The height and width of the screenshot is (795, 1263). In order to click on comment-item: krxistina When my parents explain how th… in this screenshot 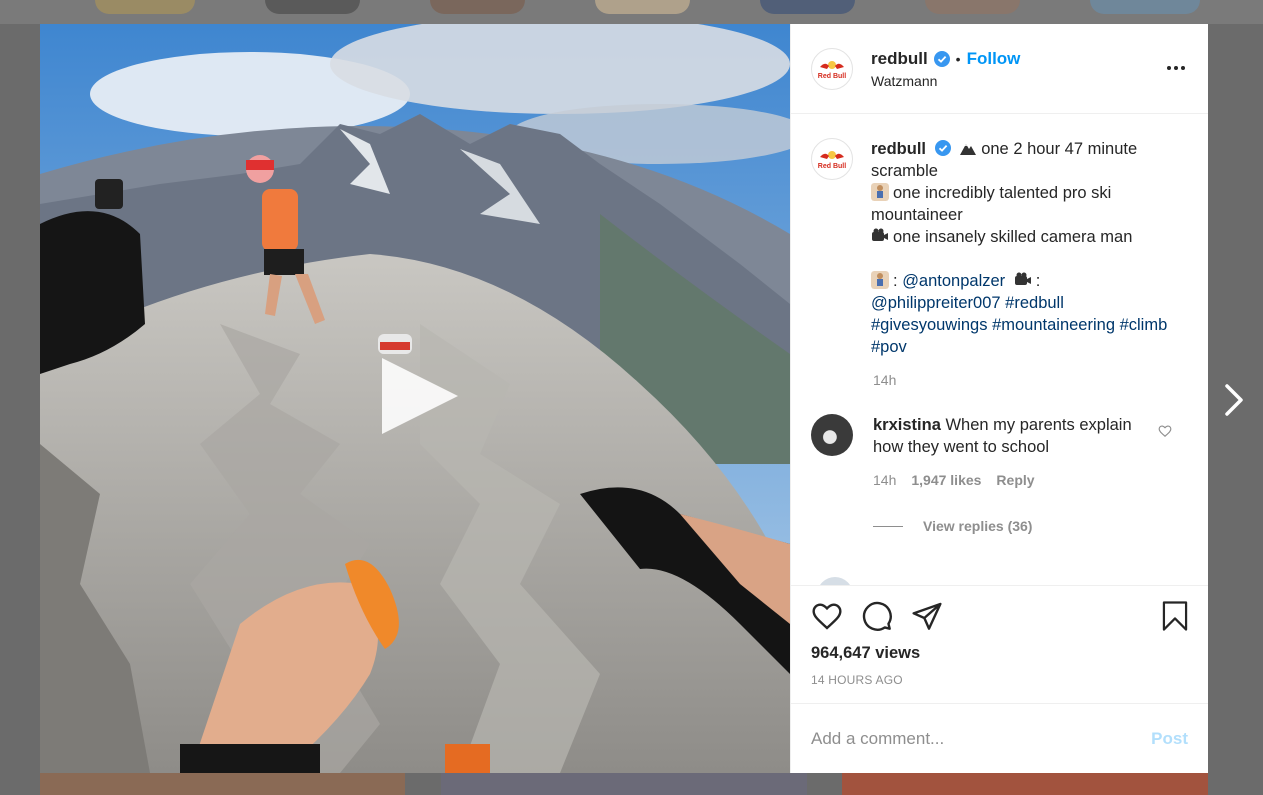, I will do `click(999, 436)`.